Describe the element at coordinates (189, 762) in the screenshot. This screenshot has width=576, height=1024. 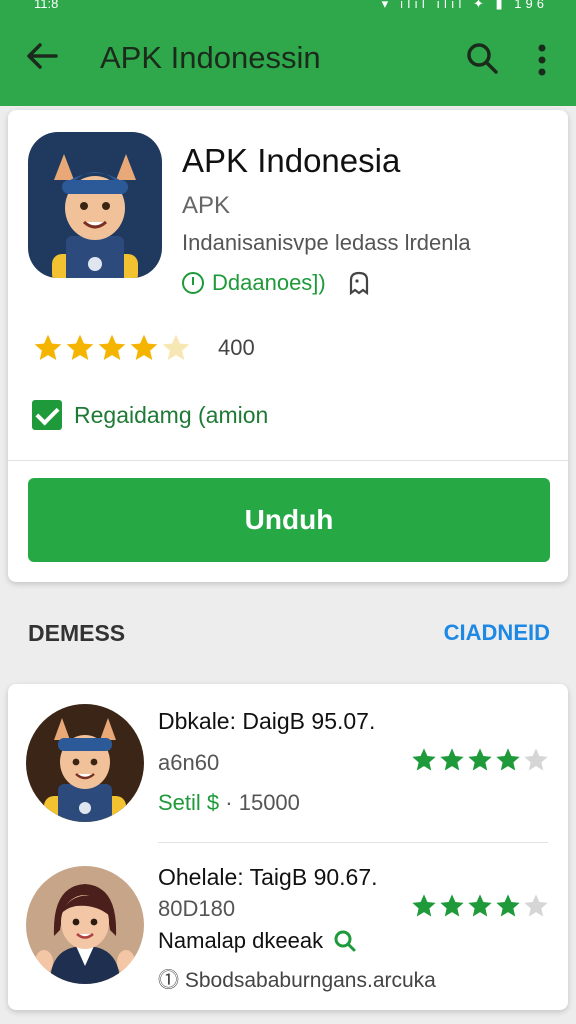
I see `list-item-subtitle: a6n60` at that location.